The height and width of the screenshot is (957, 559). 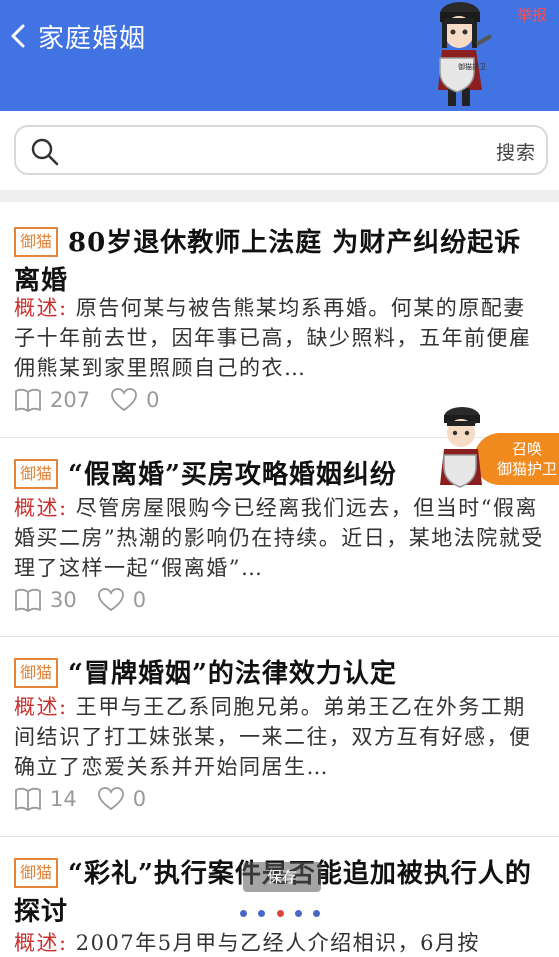 What do you see at coordinates (96, 400) in the screenshot?
I see `article-stats: 207 0` at bounding box center [96, 400].